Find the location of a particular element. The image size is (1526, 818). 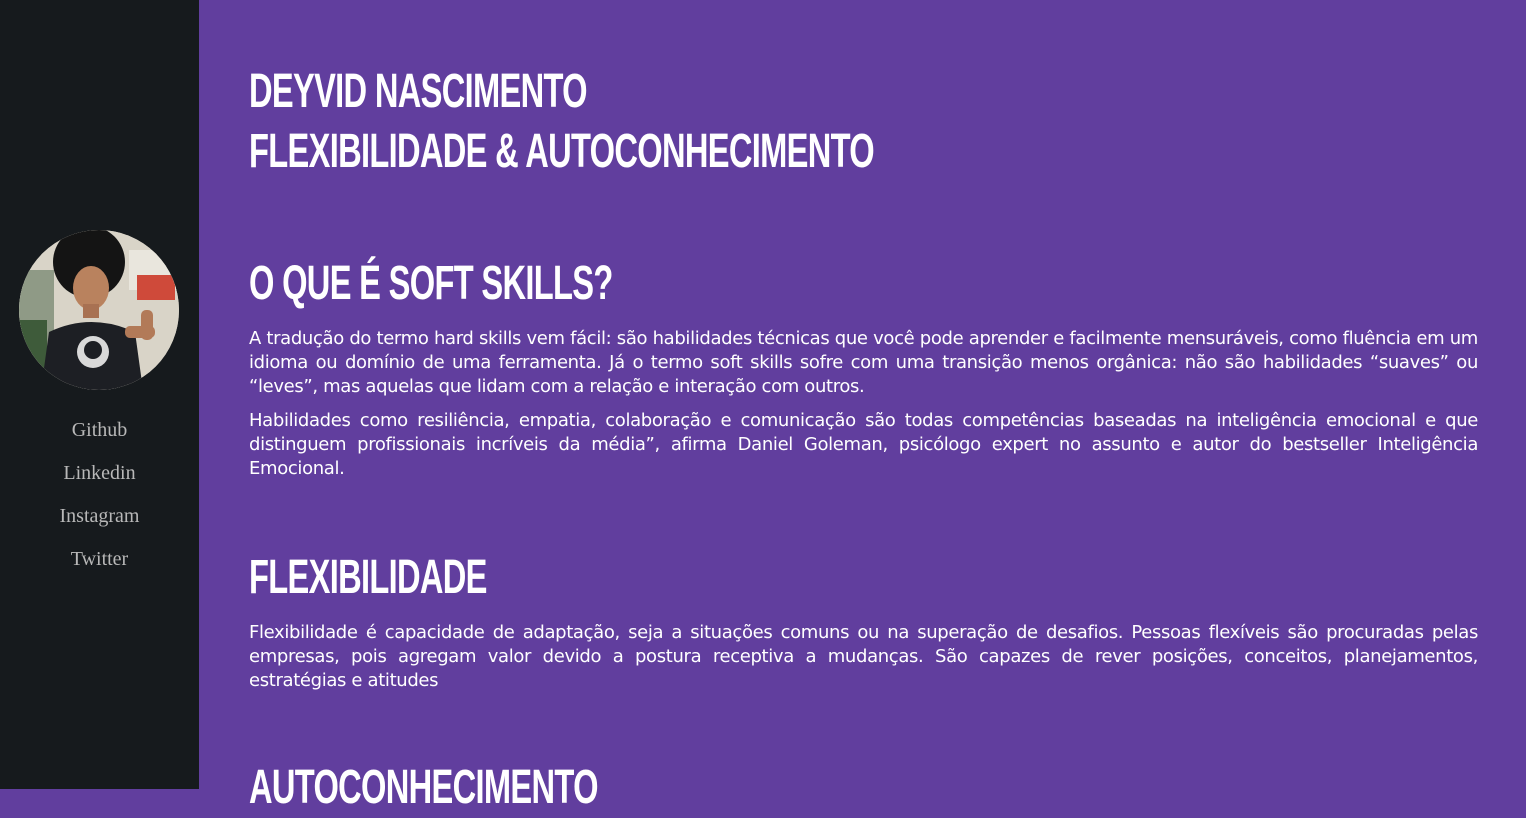

social-link-item: Linkedin is located at coordinates (99, 479).